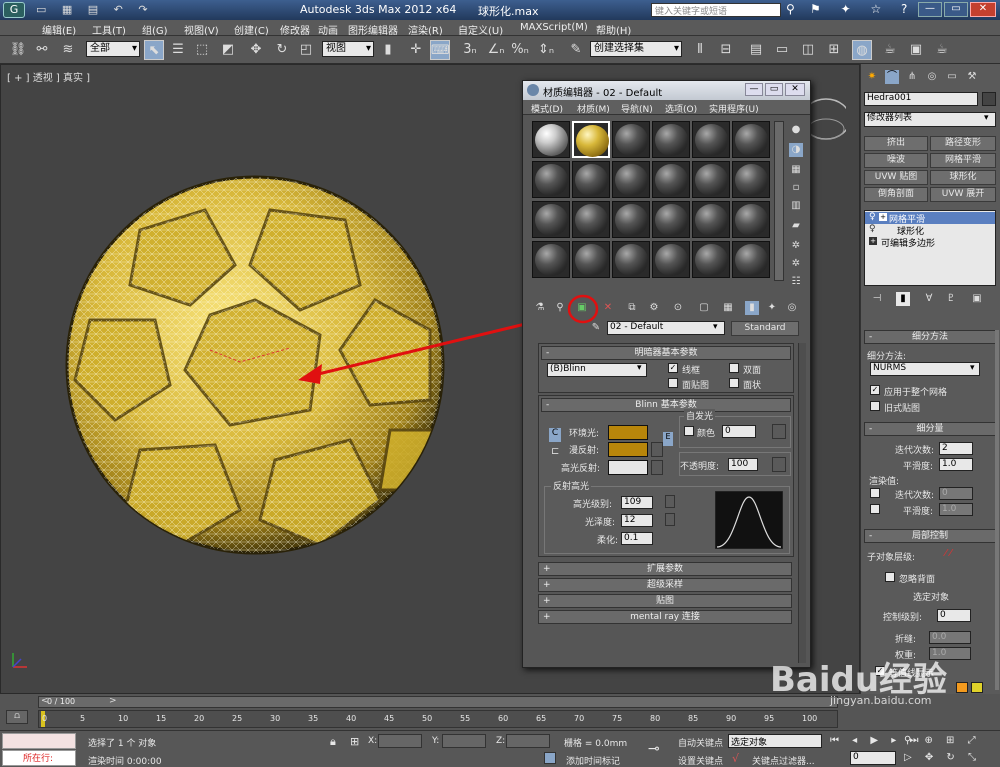 This screenshot has width=1000, height=767. What do you see at coordinates (956, 9) in the screenshot?
I see `maximize-button: ▭` at bounding box center [956, 9].